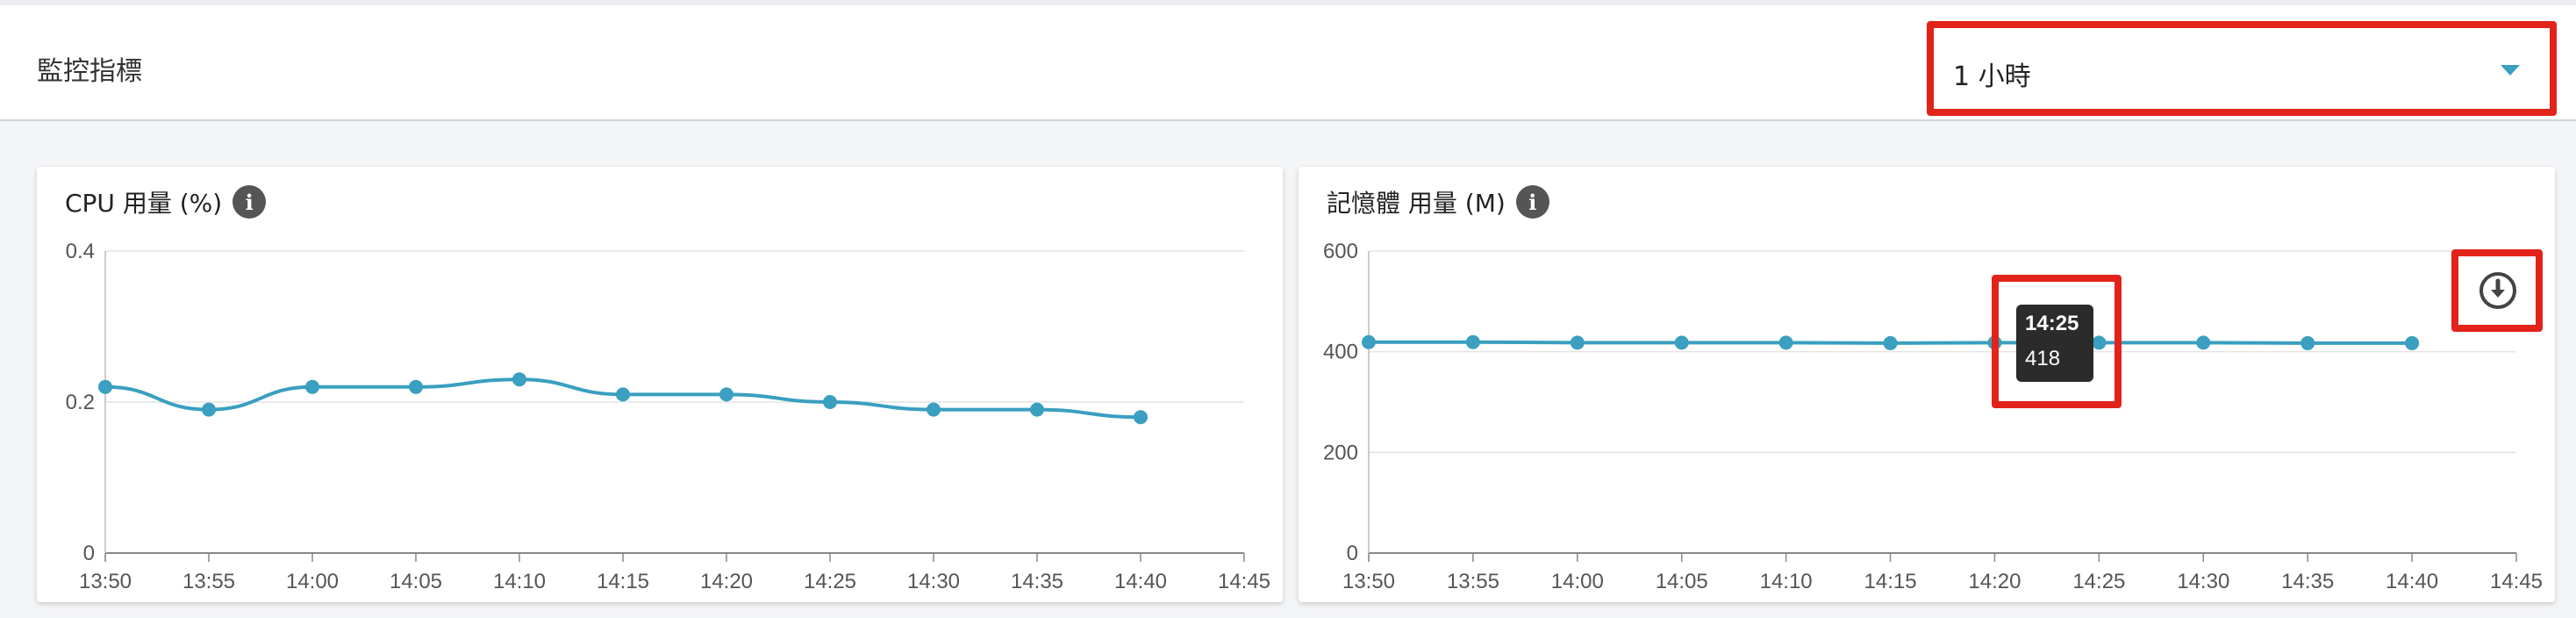  Describe the element at coordinates (80, 251) in the screenshot. I see `y-tick-label: 0.4` at that location.